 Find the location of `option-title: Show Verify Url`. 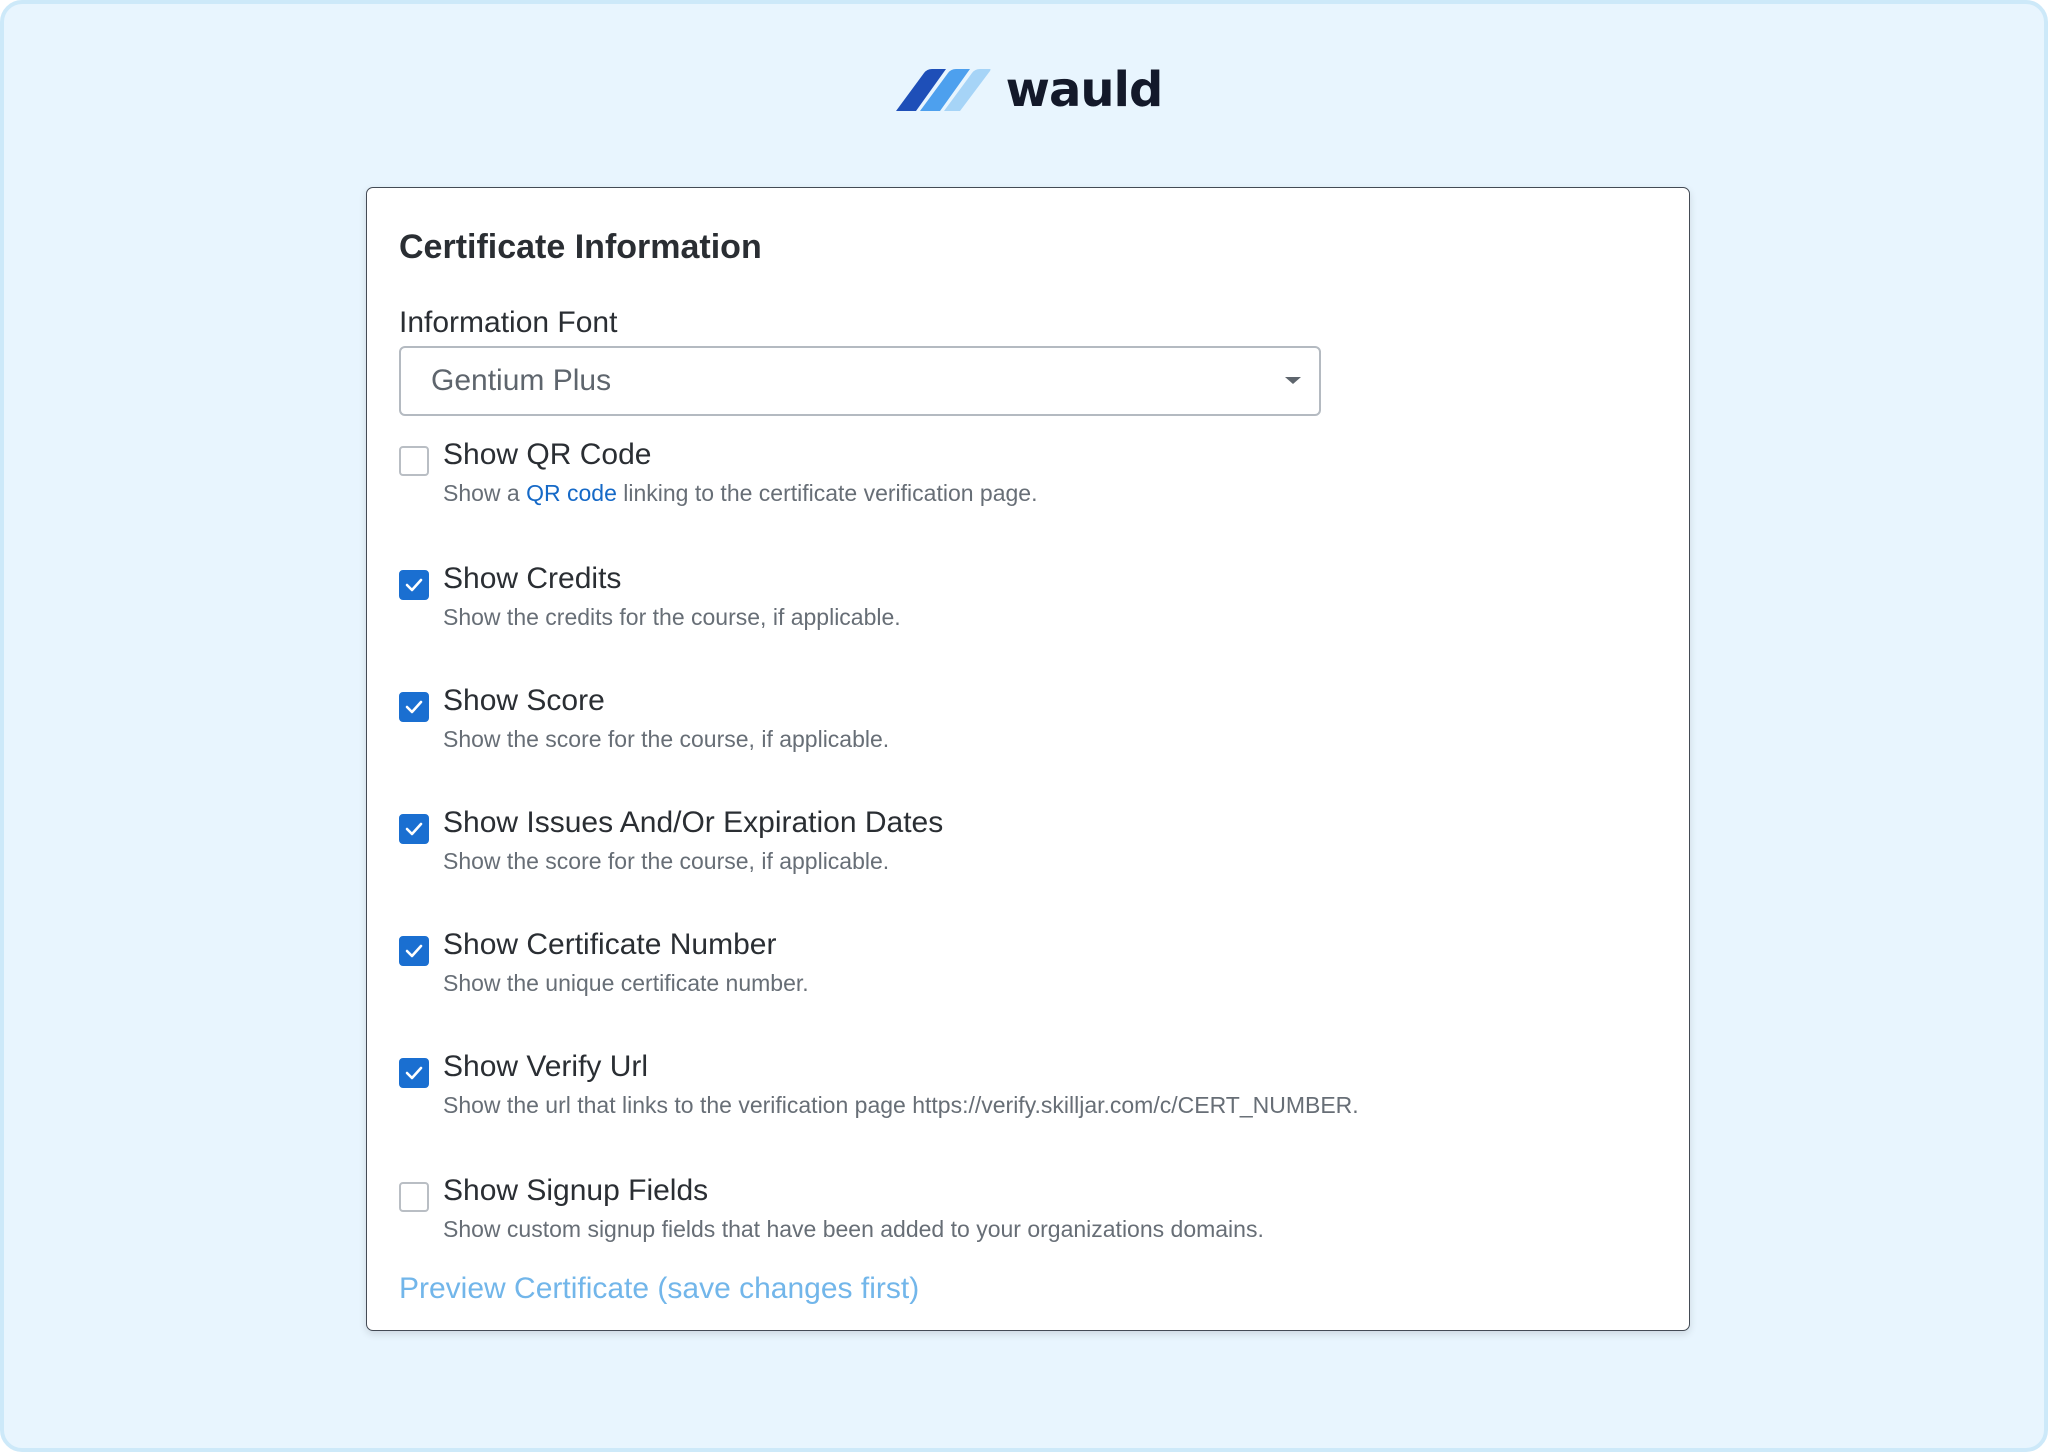

option-title: Show Verify Url is located at coordinates (546, 1066).